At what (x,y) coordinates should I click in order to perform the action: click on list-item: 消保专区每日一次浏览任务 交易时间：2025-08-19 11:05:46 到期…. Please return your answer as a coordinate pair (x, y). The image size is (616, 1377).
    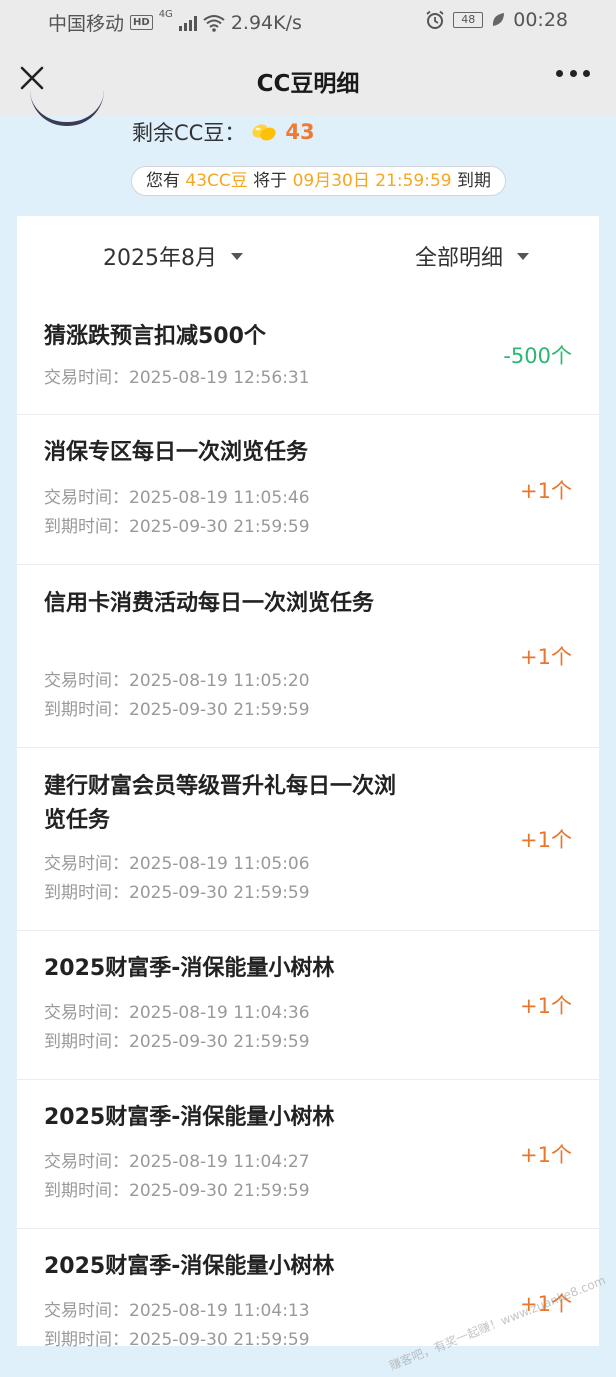
    Looking at the image, I should click on (308, 490).